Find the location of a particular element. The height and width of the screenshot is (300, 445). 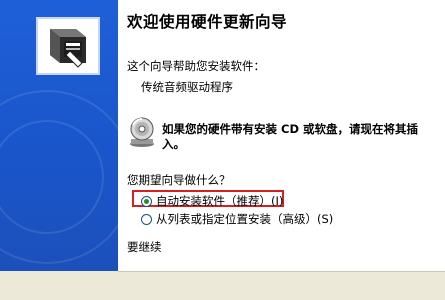

wizard-title: 欢迎使用硬件更新向导 is located at coordinates (207, 22).